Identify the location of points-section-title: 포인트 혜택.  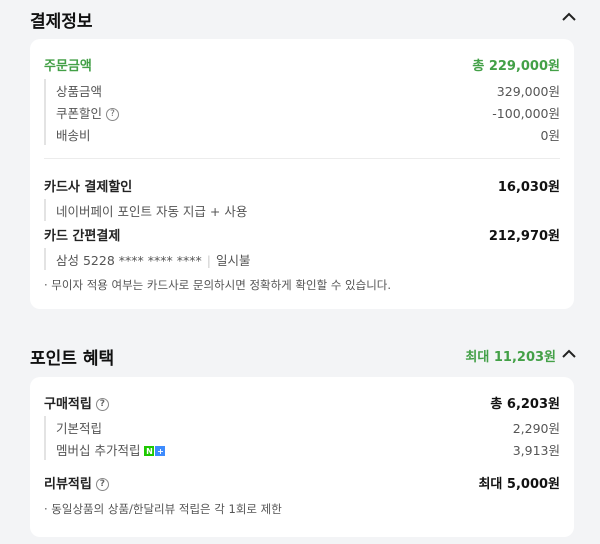
(72, 359).